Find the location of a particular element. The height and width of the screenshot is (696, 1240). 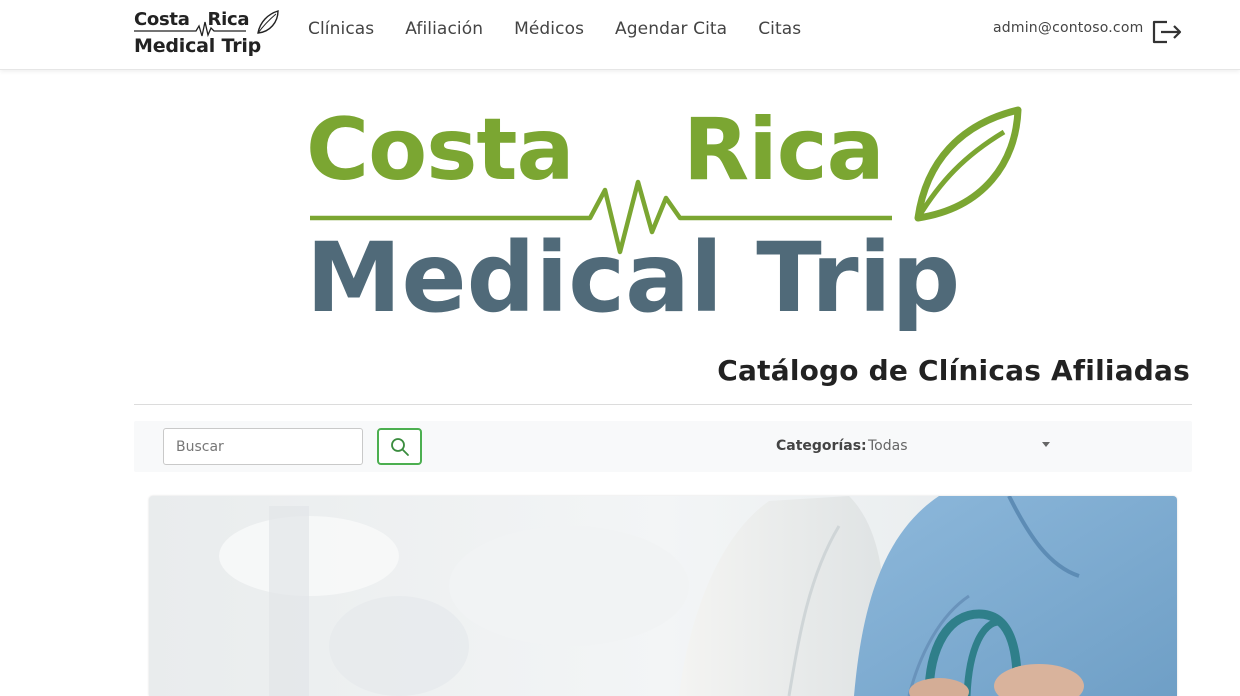

nav-link-afiliacion: Afiliación is located at coordinates (444, 29).